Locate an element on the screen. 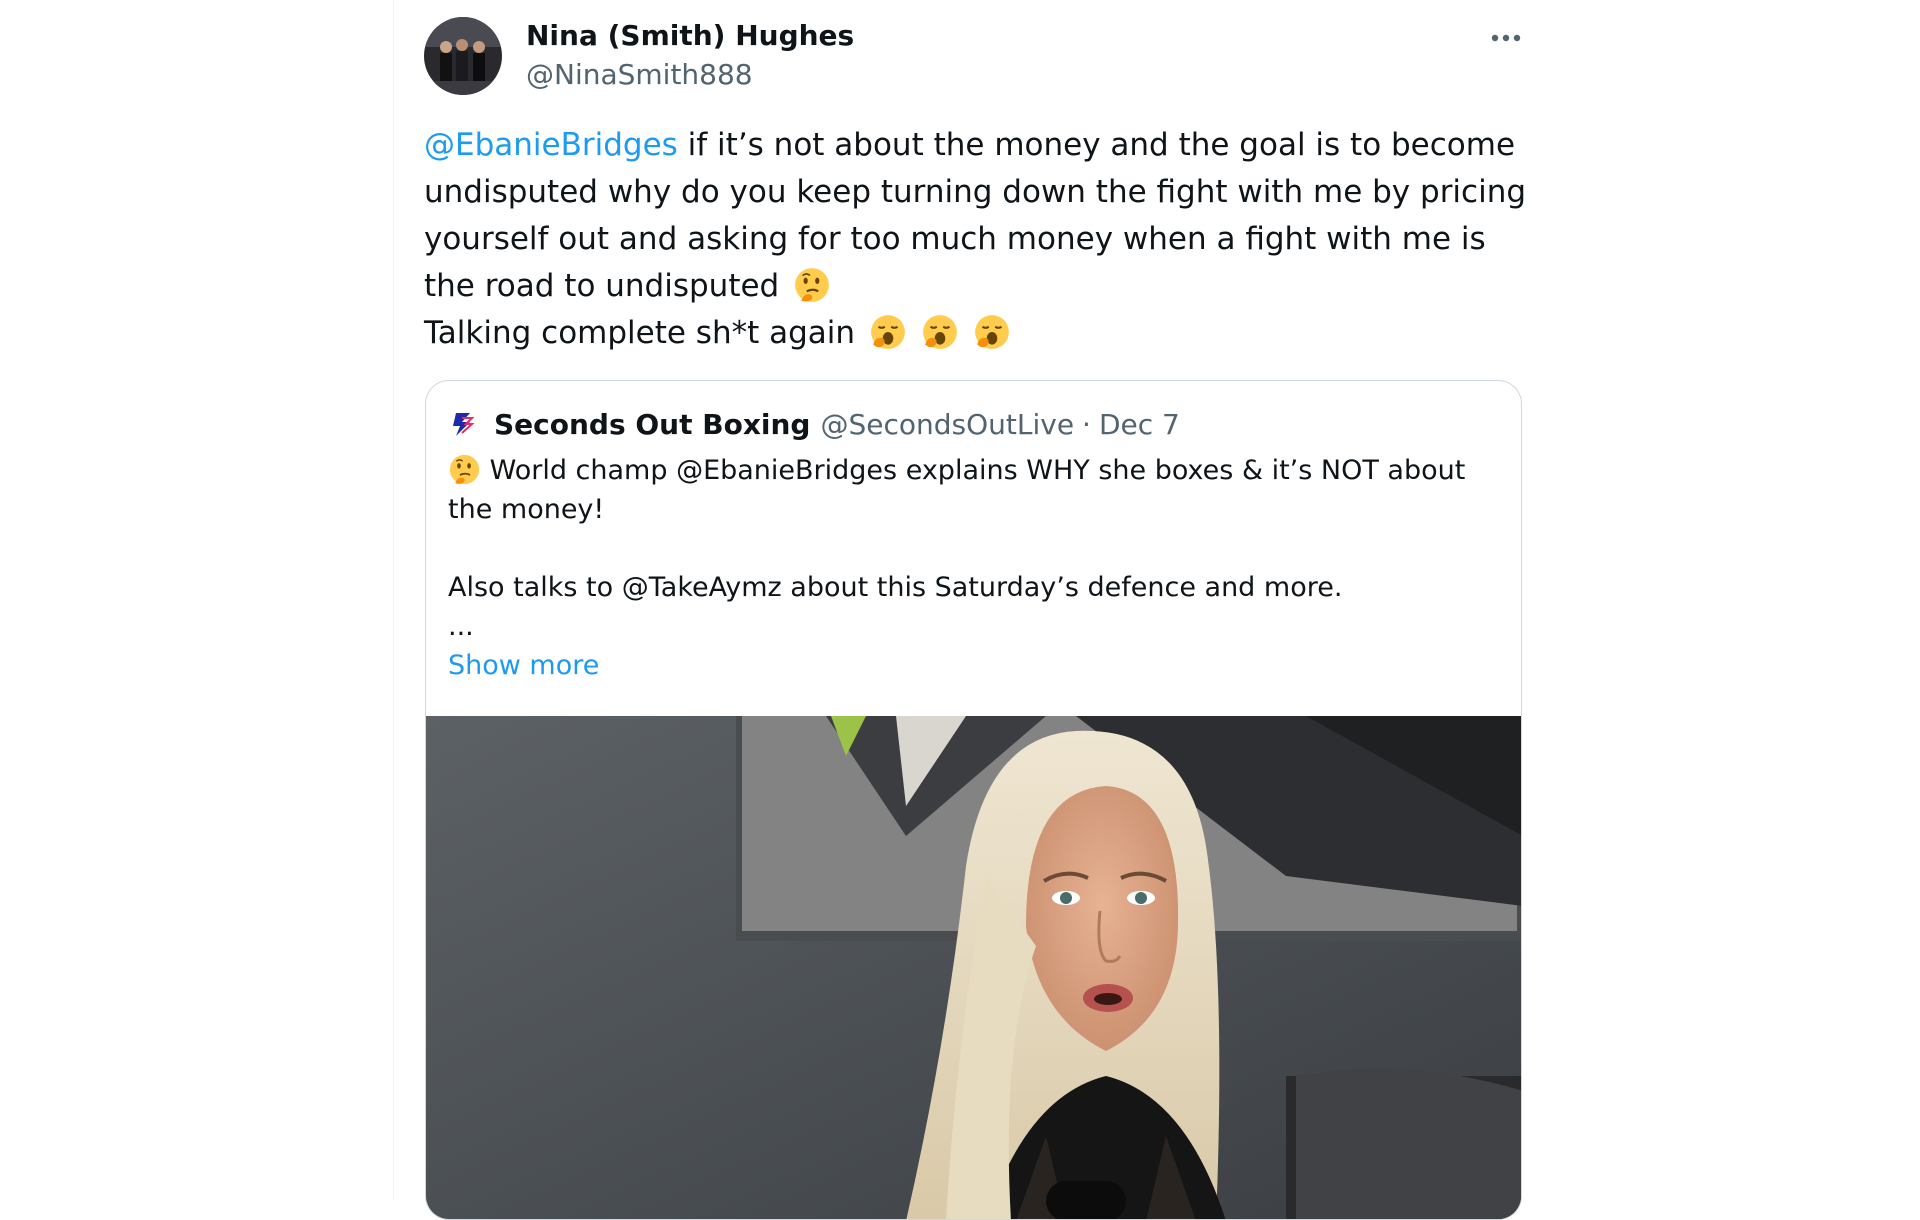 This screenshot has width=1920, height=1220. quoted-account-handle: @SecondsOutLive is located at coordinates (947, 424).